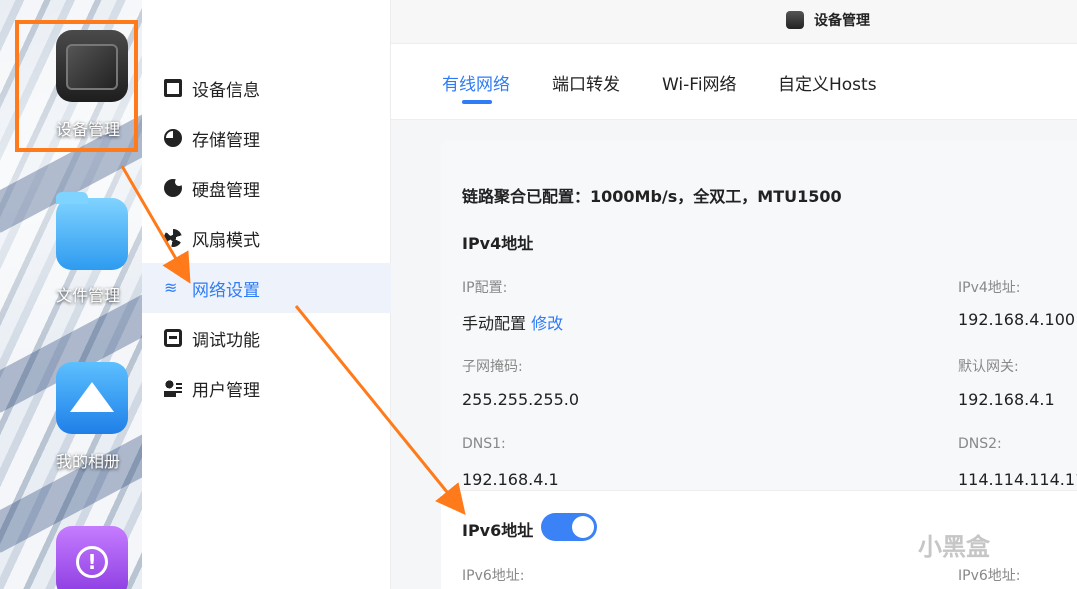 This screenshot has width=1077, height=589. Describe the element at coordinates (92, 231) in the screenshot. I see `folder-icon` at that location.